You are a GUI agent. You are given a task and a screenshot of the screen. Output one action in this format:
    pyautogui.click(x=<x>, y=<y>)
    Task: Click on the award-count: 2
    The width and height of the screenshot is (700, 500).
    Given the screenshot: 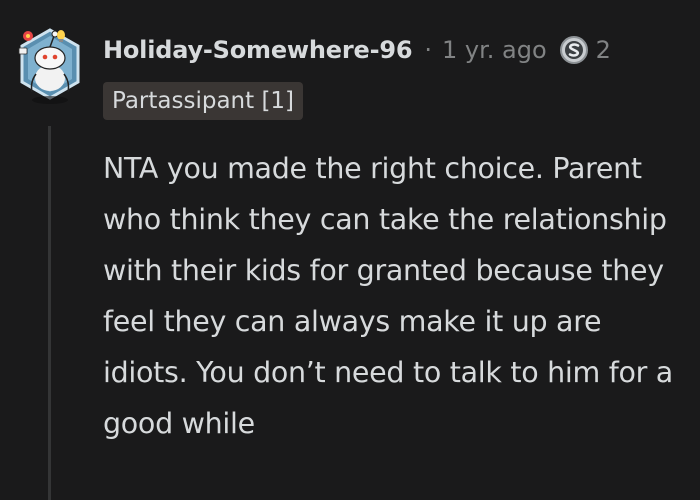 What is the action you would take?
    pyautogui.click(x=603, y=50)
    